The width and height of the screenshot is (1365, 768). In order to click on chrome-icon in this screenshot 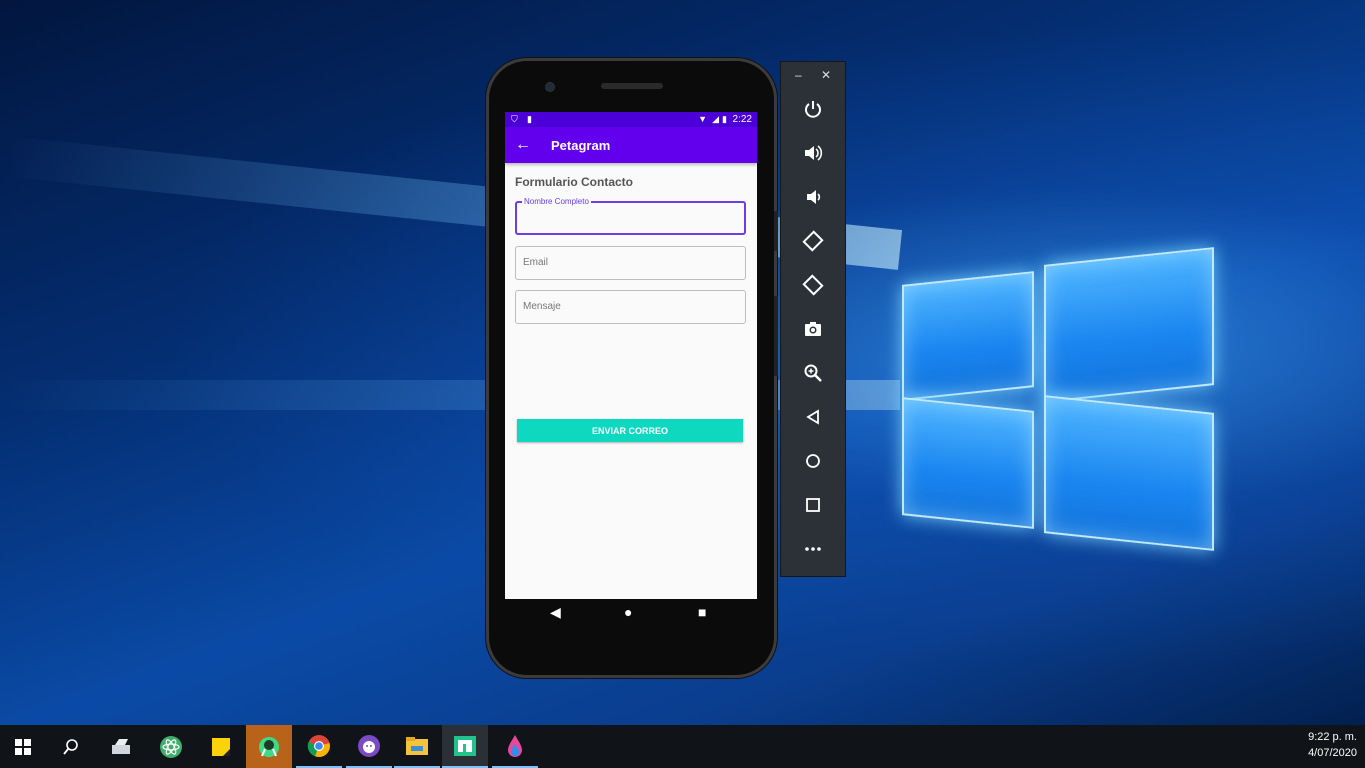, I will do `click(319, 746)`.